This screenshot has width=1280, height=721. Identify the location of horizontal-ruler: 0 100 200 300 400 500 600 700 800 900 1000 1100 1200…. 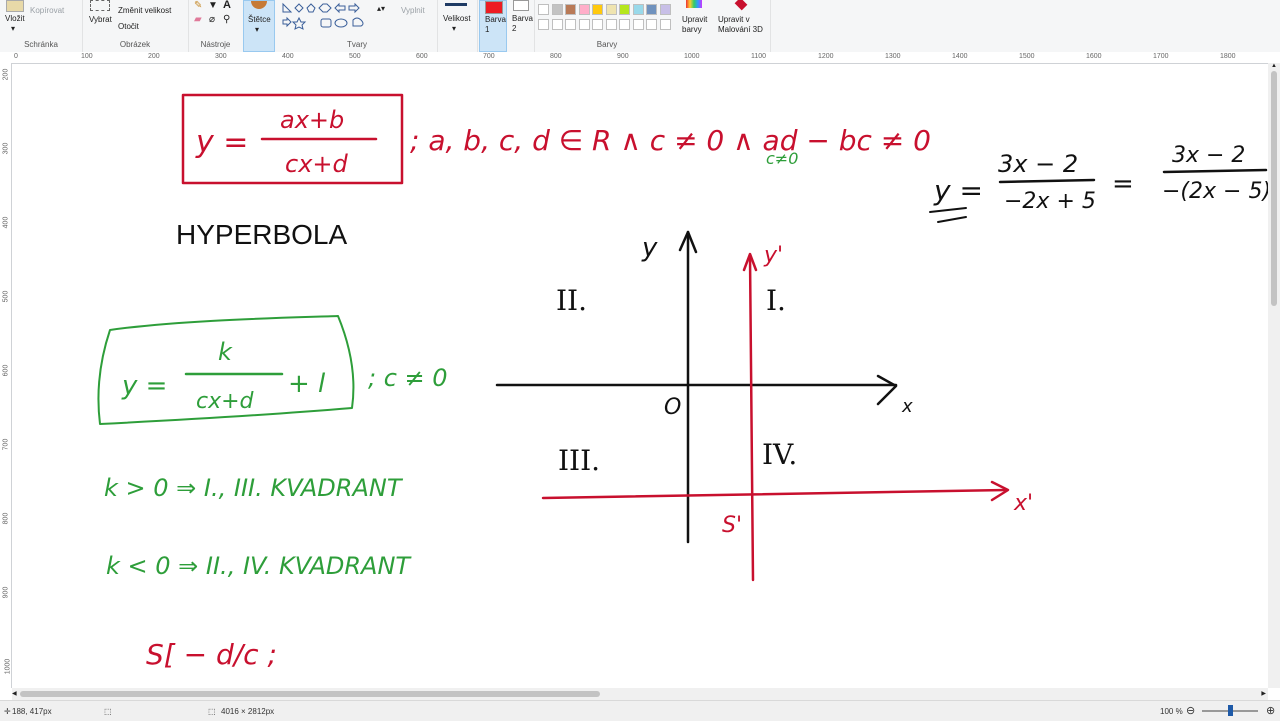
(640, 58).